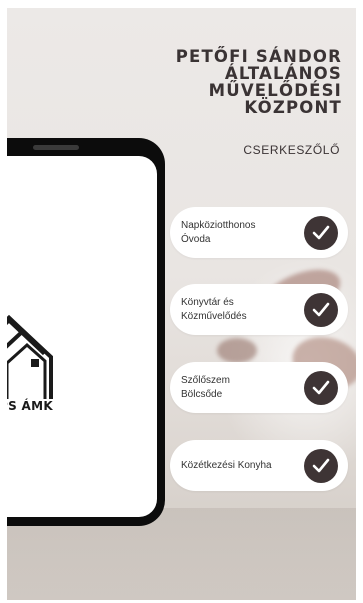 Image resolution: width=363 pixels, height=603 pixels. Describe the element at coordinates (291, 150) in the screenshot. I see `location-subtitle: CSERKESZŐLŐ` at that location.